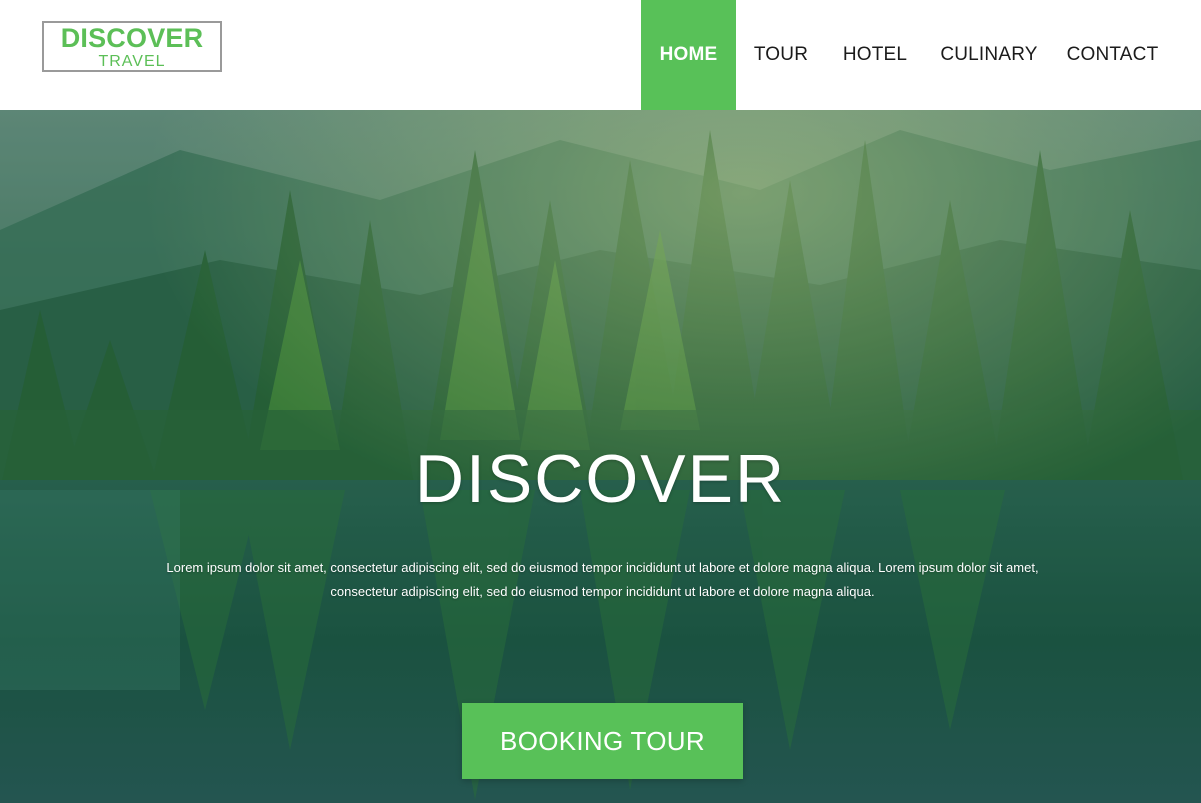 The height and width of the screenshot is (803, 1201). What do you see at coordinates (600, 479) in the screenshot?
I see `hero-title: DISCOVER` at bounding box center [600, 479].